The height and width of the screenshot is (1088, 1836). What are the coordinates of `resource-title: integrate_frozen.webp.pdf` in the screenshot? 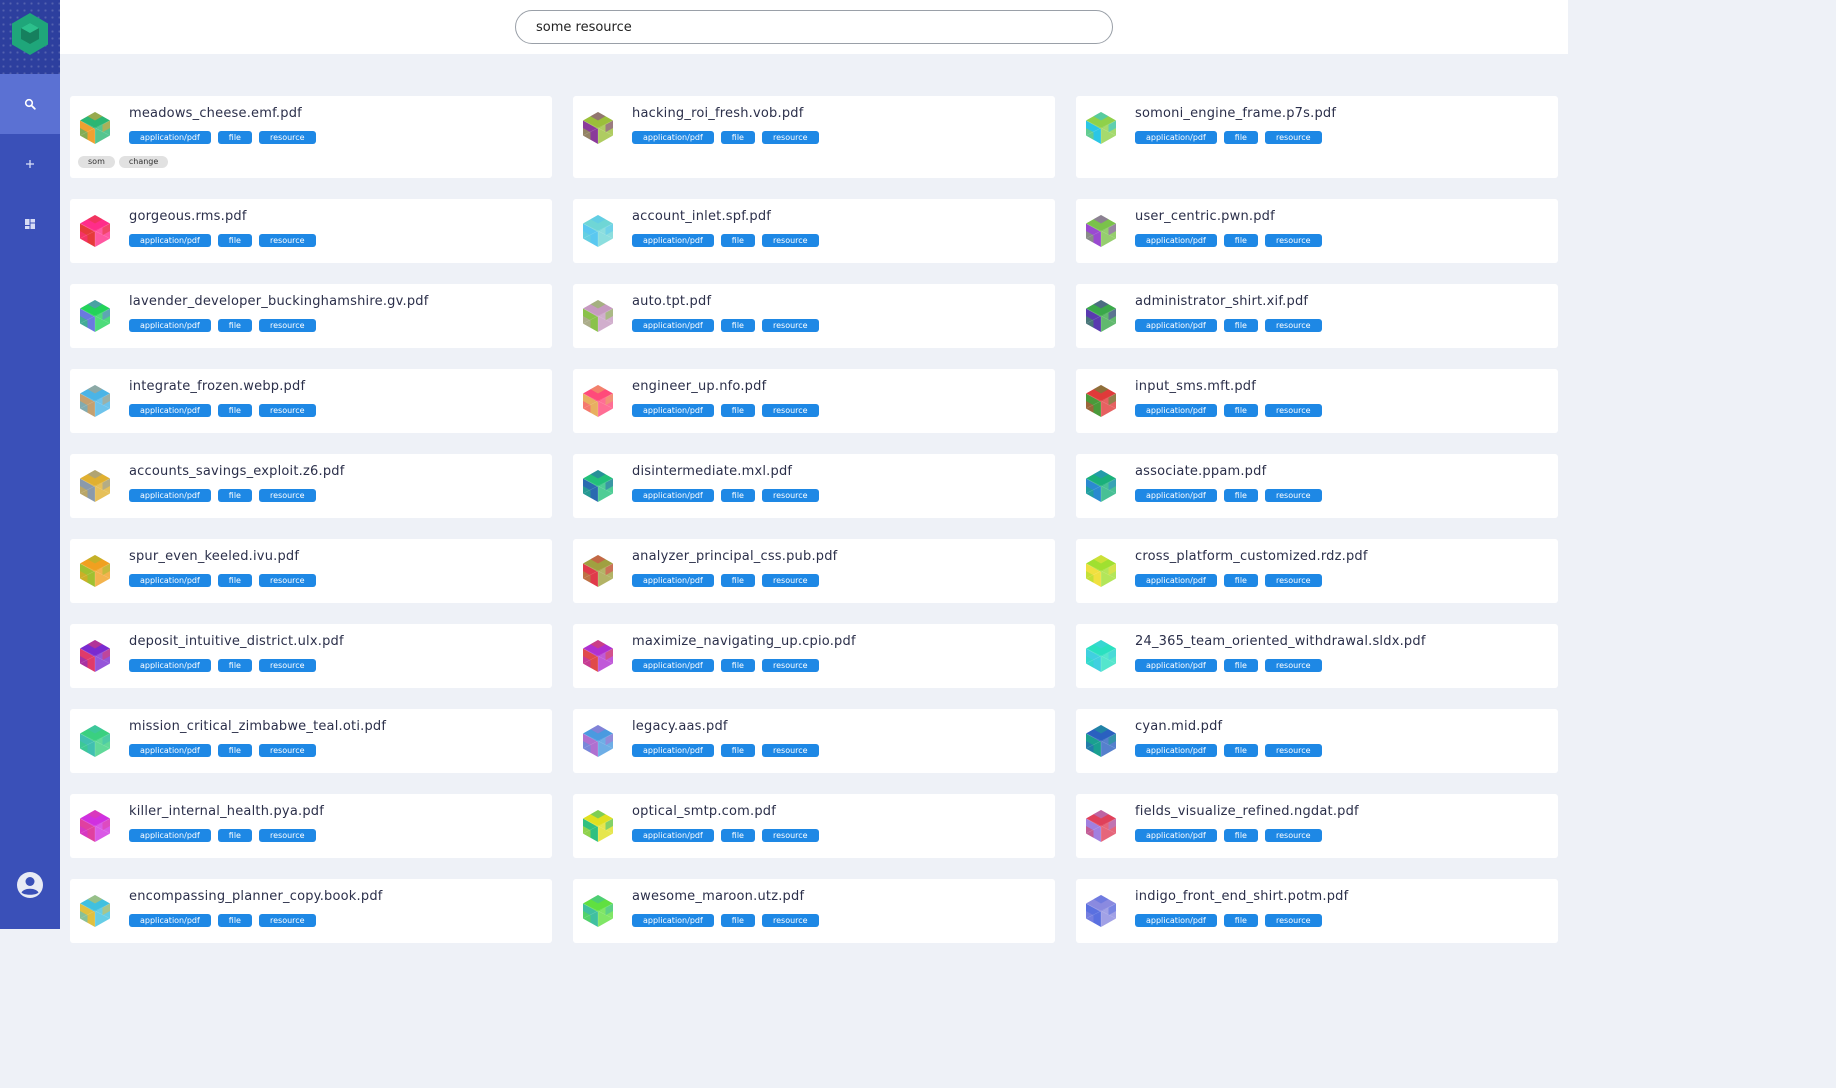 It's located at (217, 386).